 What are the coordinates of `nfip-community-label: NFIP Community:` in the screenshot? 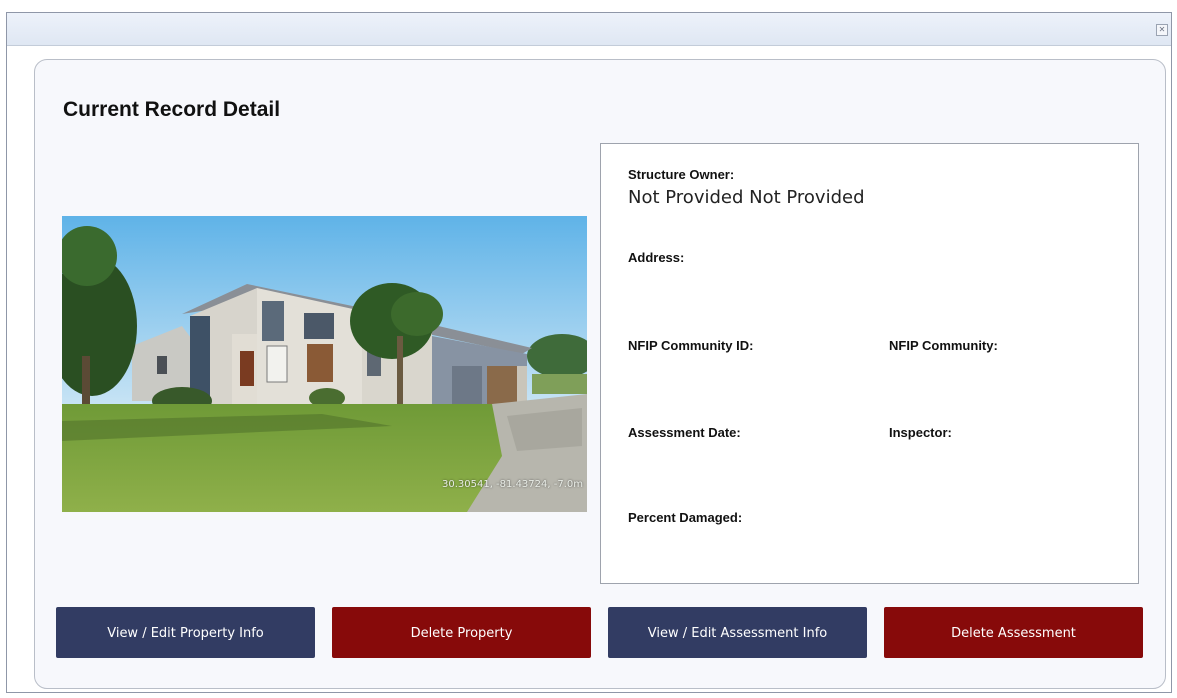 It's located at (943, 345).